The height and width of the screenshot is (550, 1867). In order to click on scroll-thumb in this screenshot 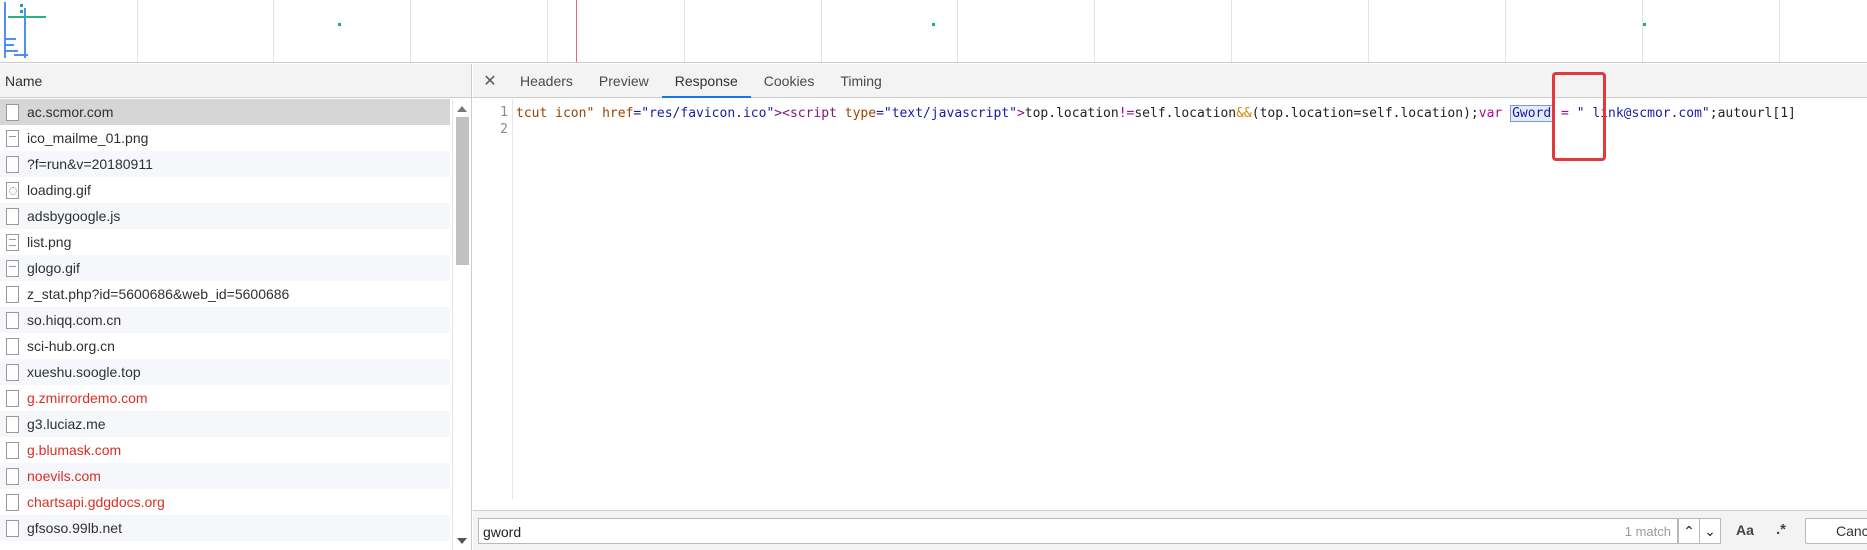, I will do `click(462, 191)`.